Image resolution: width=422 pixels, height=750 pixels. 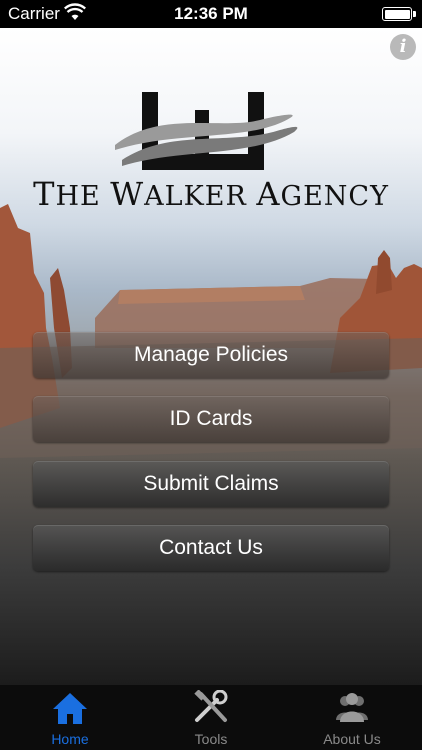 I want to click on tab-about-us: About Us, so click(x=352, y=717).